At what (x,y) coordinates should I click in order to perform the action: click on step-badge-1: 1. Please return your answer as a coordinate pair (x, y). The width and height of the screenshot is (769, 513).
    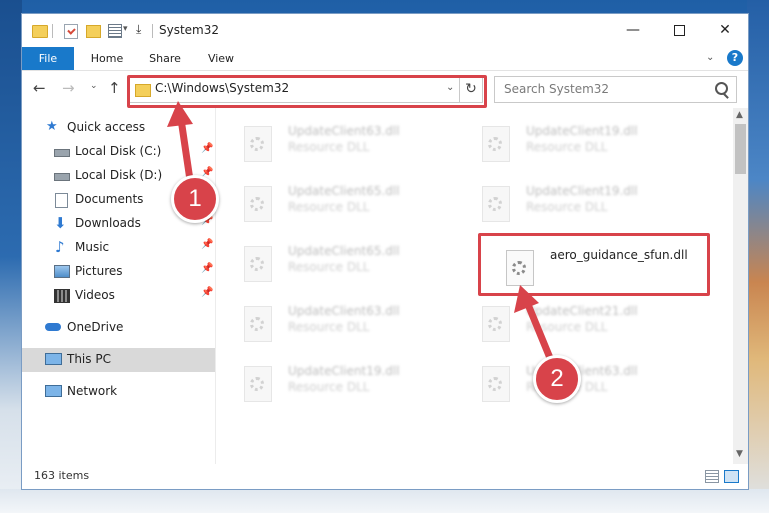
    Looking at the image, I should click on (195, 199).